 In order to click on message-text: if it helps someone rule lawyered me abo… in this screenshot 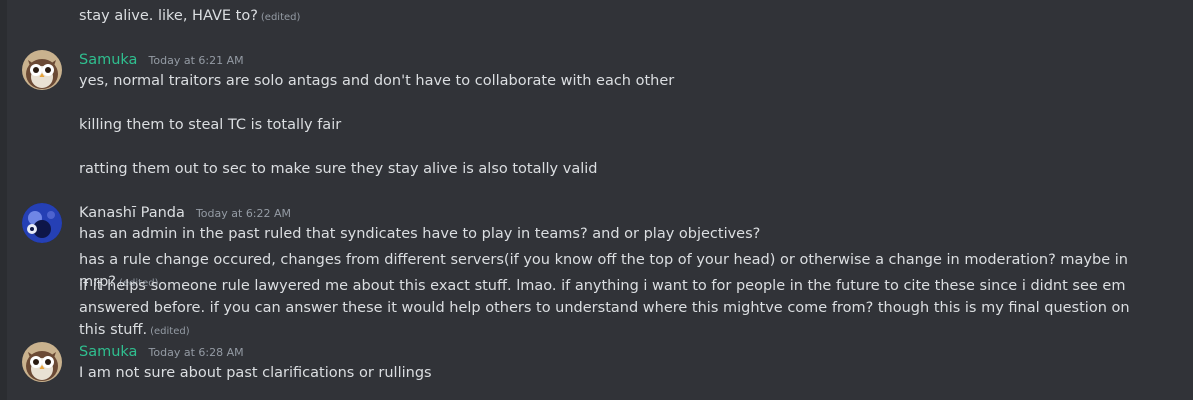, I will do `click(604, 308)`.